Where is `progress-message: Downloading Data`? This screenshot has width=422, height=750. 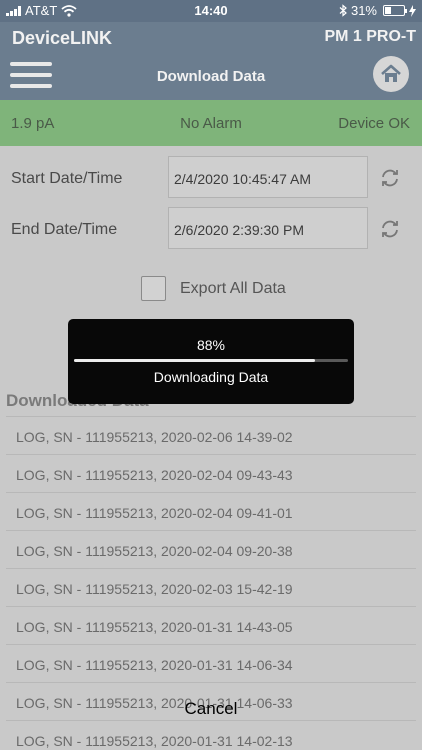 progress-message: Downloading Data is located at coordinates (211, 377).